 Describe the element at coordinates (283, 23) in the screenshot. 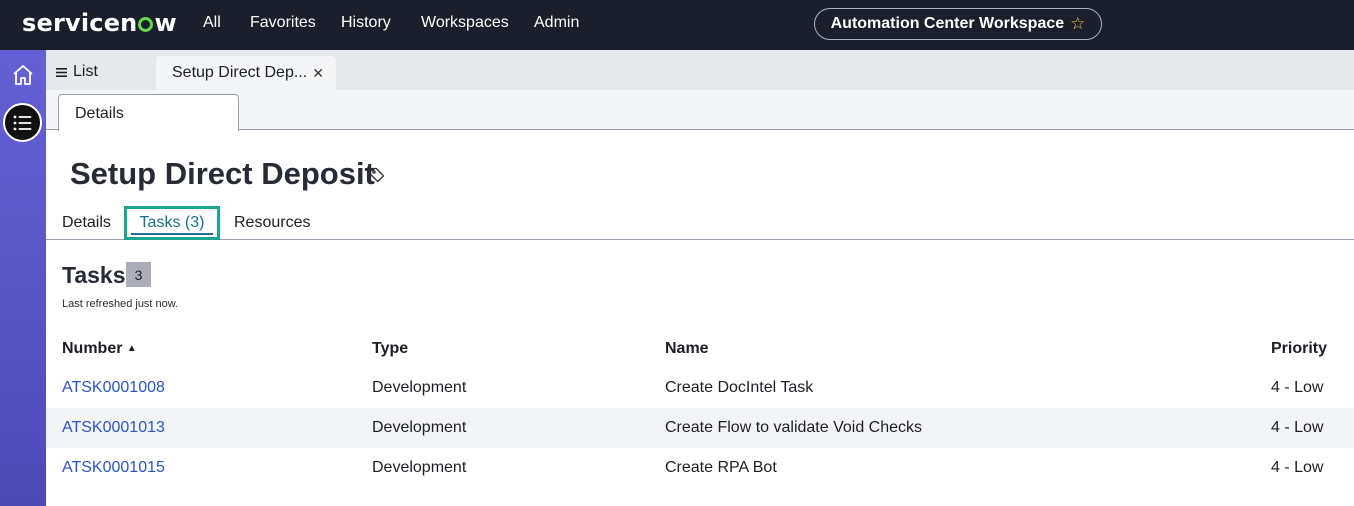

I see `nav-favorites: Favorites` at that location.